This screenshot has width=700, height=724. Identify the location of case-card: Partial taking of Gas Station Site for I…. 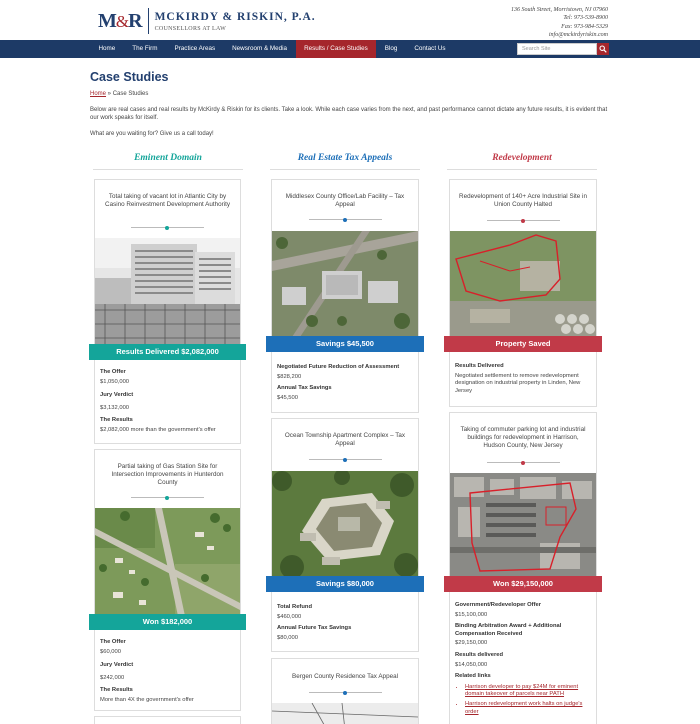
(167, 580).